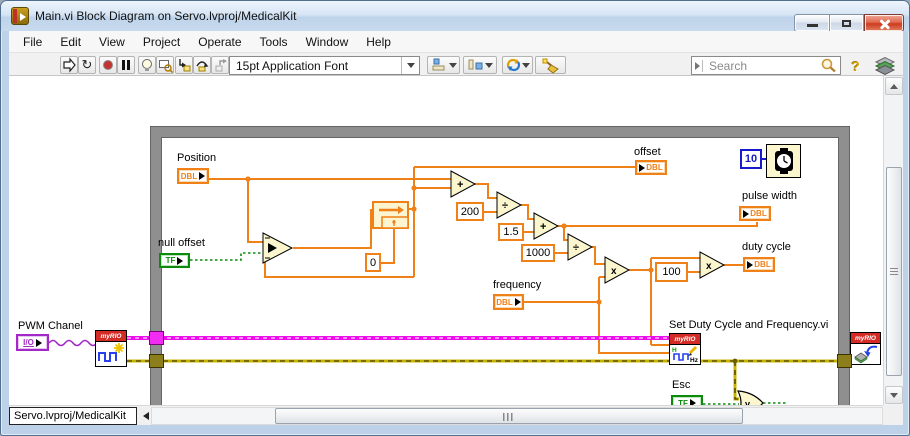 This screenshot has height=436, width=910. Describe the element at coordinates (681, 385) in the screenshot. I see `label-esc: Esc` at that location.